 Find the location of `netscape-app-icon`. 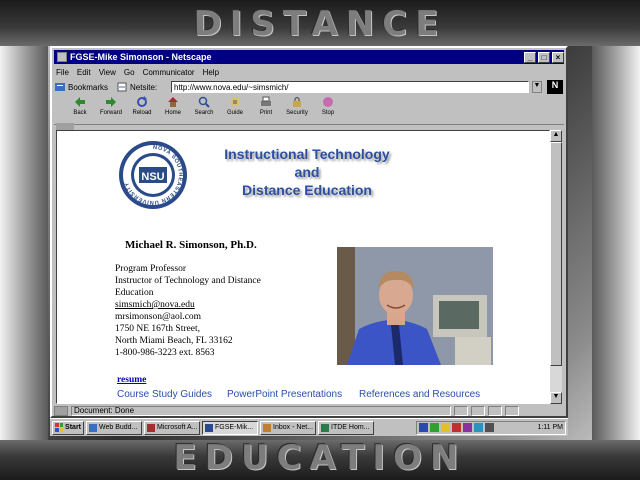

netscape-app-icon is located at coordinates (62, 57).